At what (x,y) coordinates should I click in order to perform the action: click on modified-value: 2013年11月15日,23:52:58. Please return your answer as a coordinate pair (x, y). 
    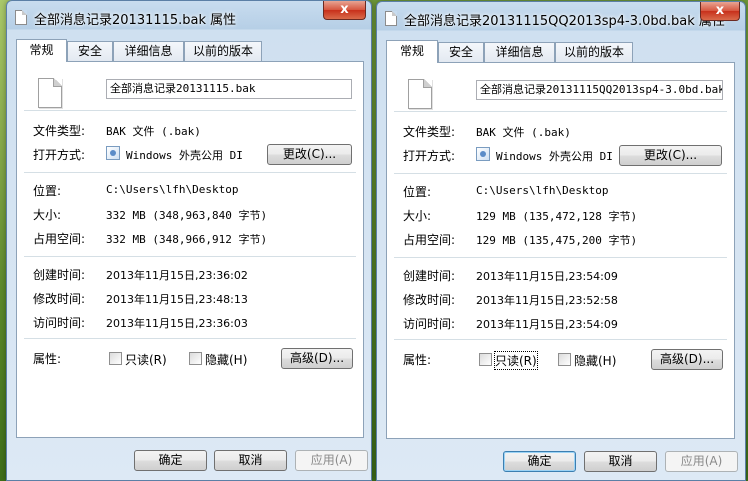
    Looking at the image, I should click on (547, 300).